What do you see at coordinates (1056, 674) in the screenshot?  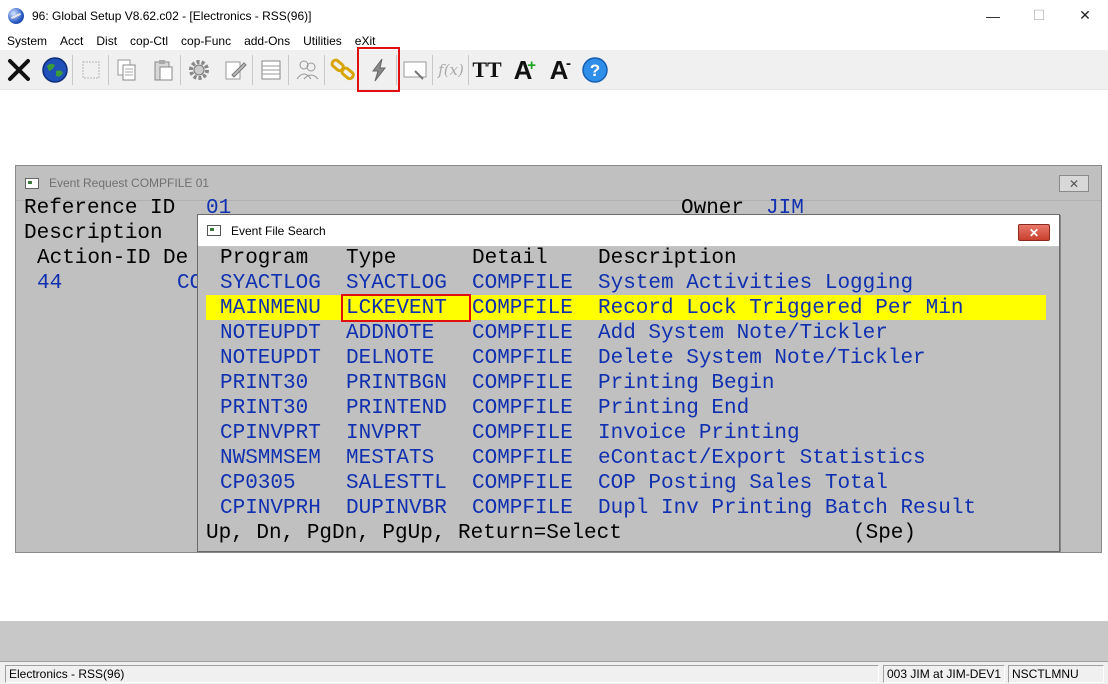 I see `status-program: NSCTLMNU` at bounding box center [1056, 674].